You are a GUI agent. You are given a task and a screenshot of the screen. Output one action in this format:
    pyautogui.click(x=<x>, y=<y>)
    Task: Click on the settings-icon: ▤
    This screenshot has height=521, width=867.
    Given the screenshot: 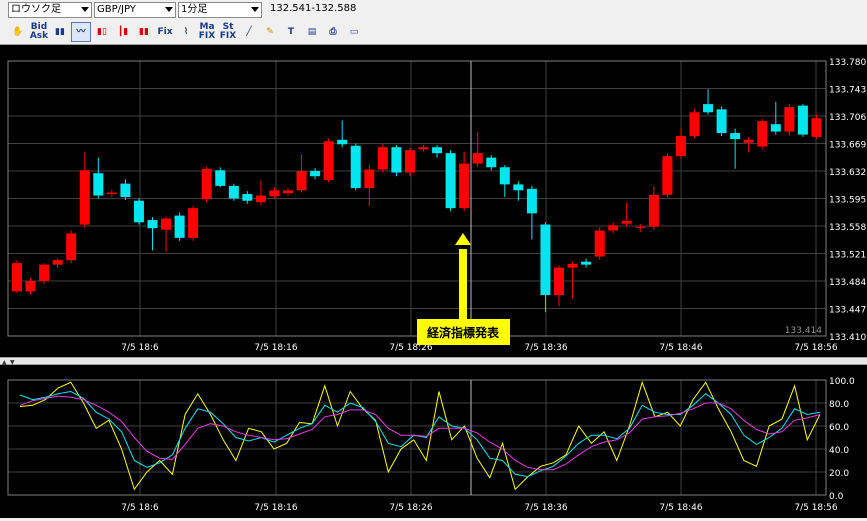 What is the action you would take?
    pyautogui.click(x=312, y=32)
    